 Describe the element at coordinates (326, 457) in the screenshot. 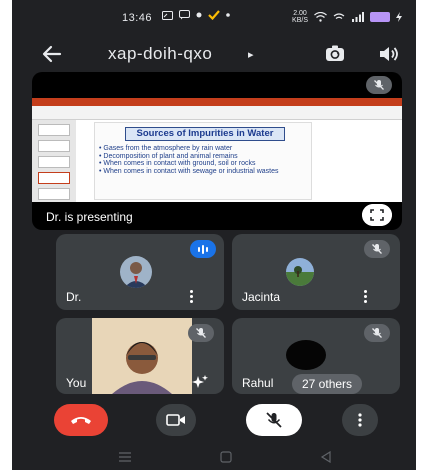

I see `back-nav-icon` at that location.